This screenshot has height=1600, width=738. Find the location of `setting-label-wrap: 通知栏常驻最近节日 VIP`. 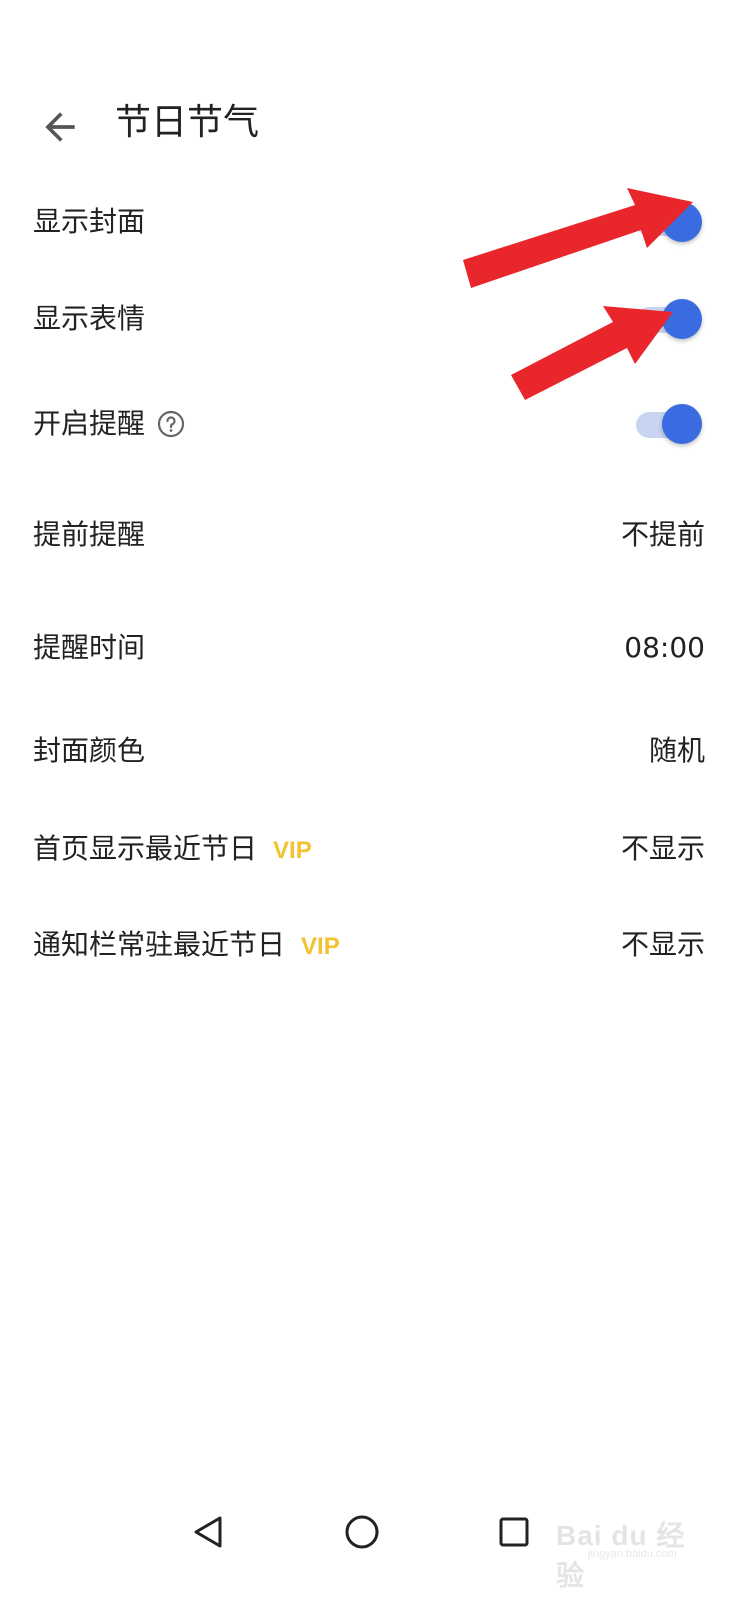

setting-label-wrap: 通知栏常驻最近节日 VIP is located at coordinates (186, 946).